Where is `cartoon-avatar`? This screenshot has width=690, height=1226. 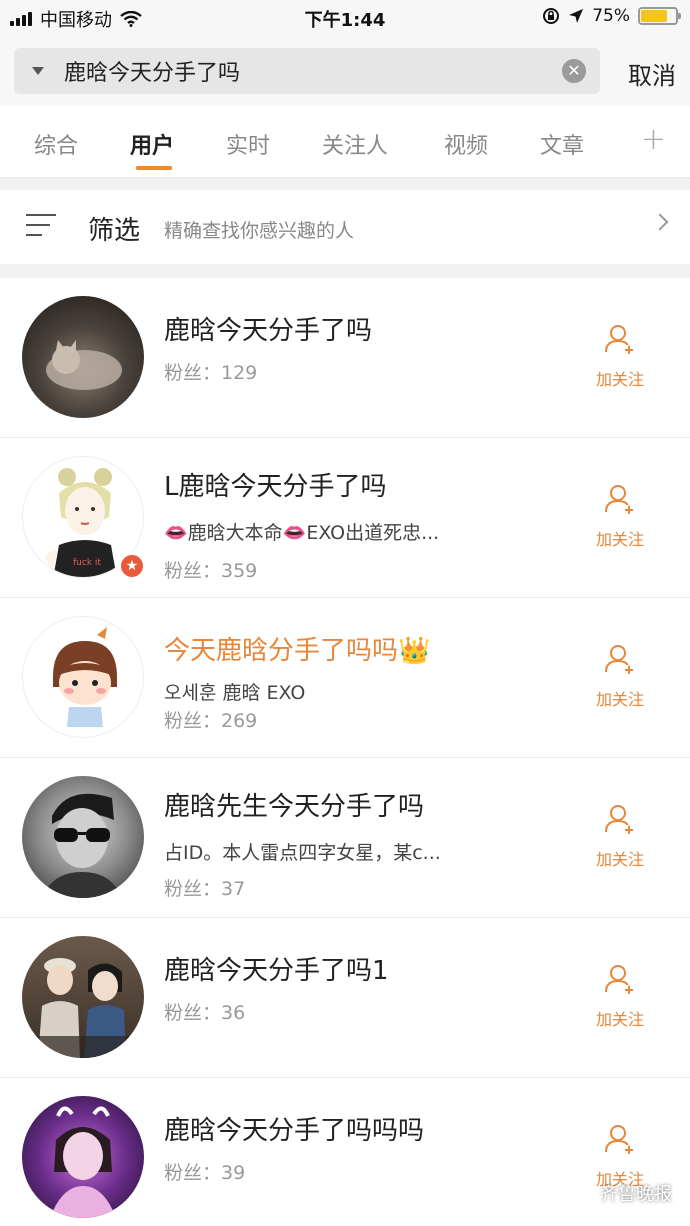 cartoon-avatar is located at coordinates (85, 677).